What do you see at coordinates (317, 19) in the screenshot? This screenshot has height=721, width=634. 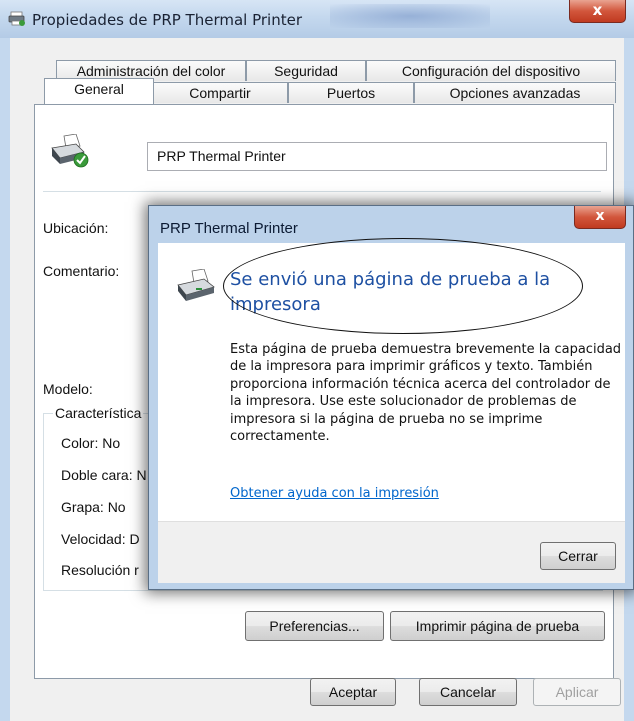 I see `title-bar: Propiedades de PRP Thermal Printer x` at bounding box center [317, 19].